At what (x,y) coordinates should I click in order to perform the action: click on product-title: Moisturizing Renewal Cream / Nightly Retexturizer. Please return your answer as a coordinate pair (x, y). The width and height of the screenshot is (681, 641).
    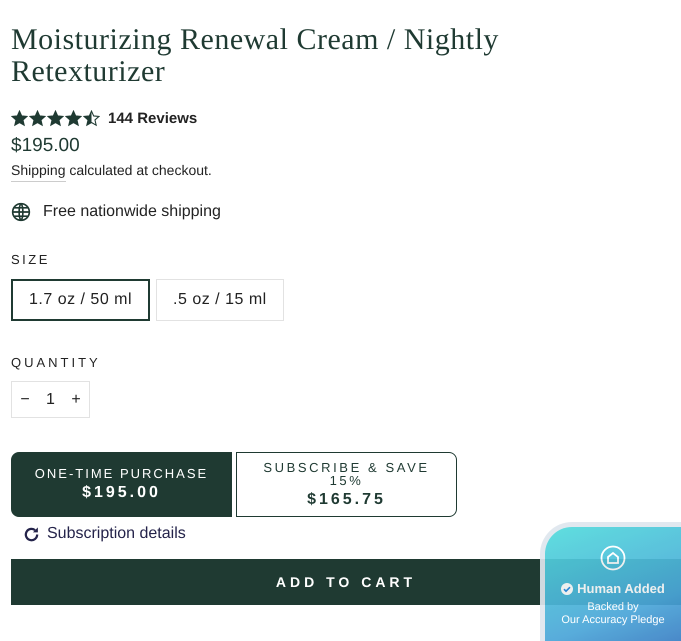
    Looking at the image, I should click on (255, 56).